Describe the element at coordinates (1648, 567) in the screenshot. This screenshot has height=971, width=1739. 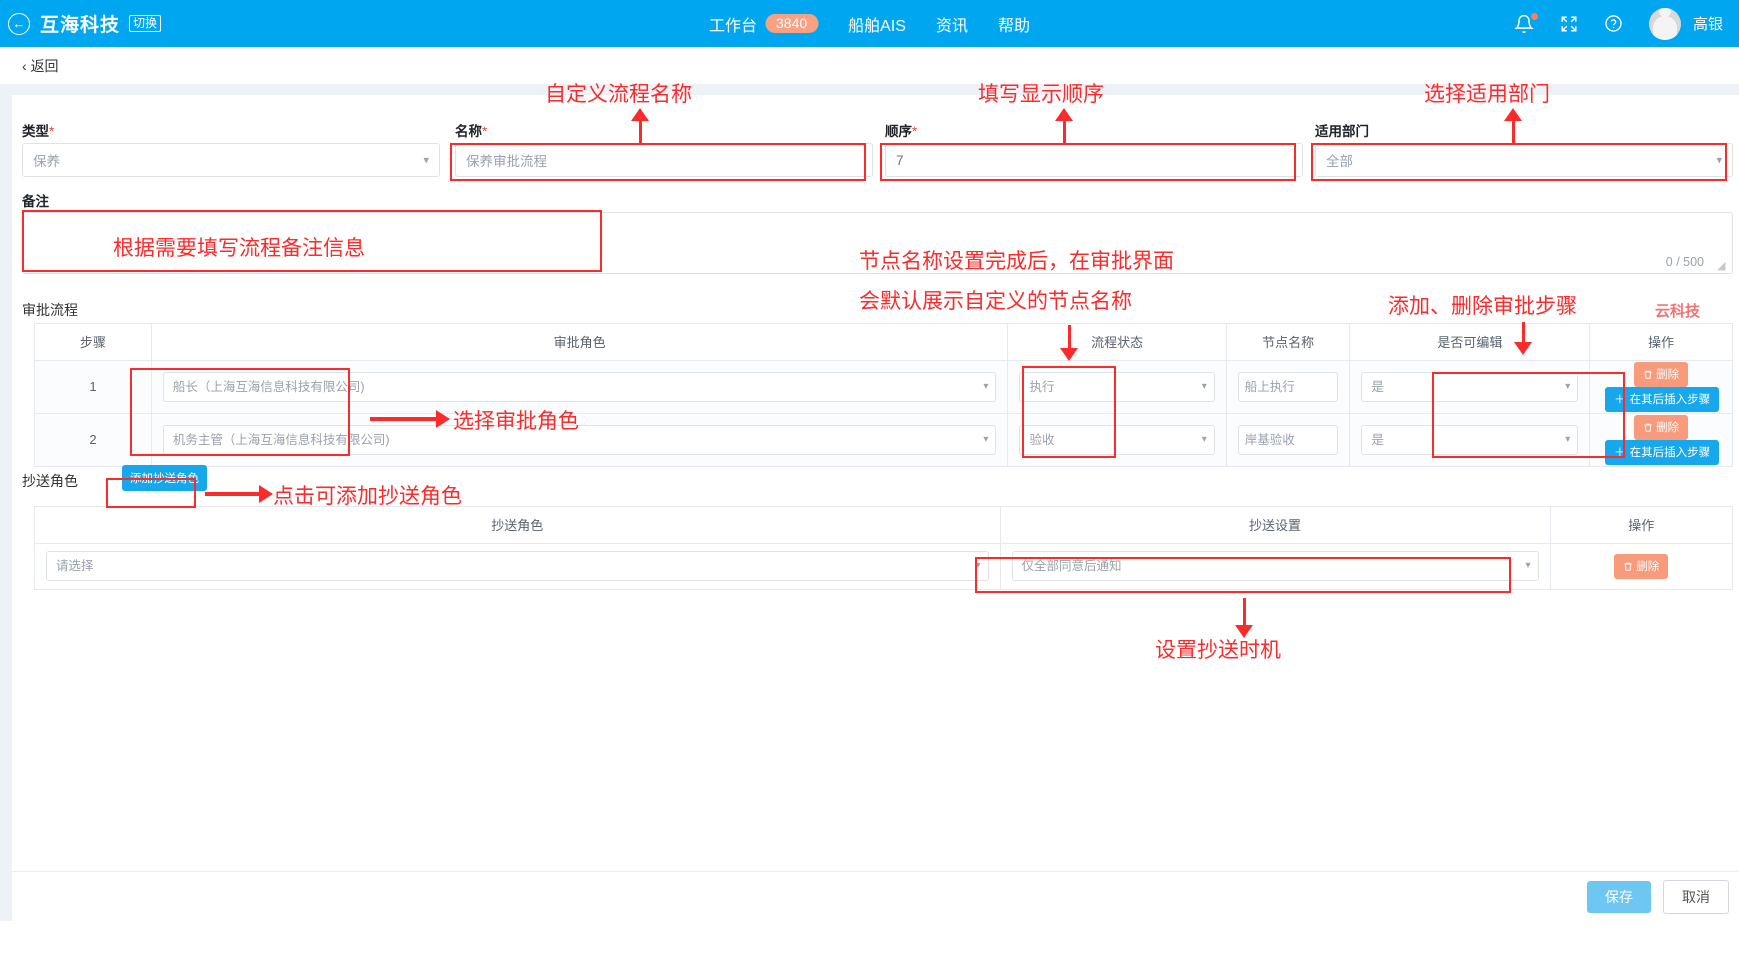
I see `delete-cc-label: 删除` at that location.